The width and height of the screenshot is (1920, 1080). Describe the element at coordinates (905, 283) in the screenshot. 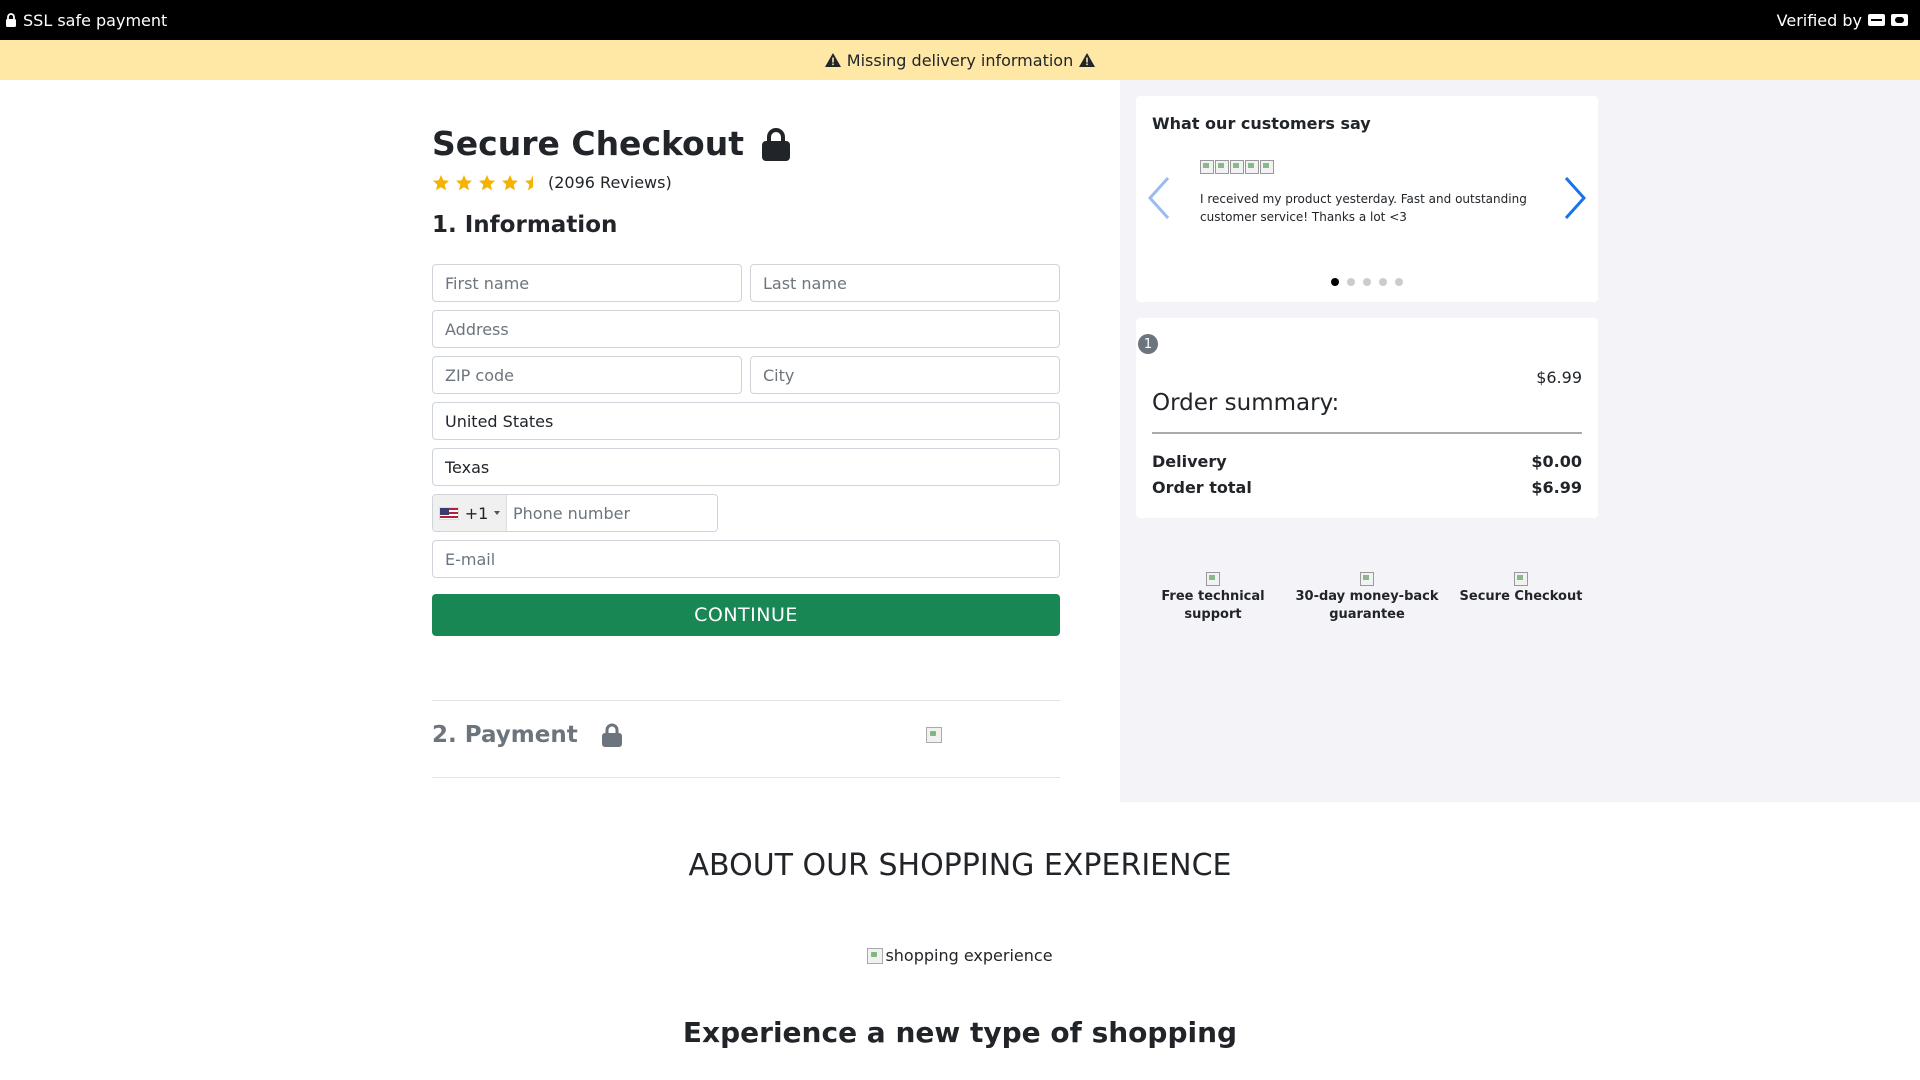

I see `last-name-field` at that location.